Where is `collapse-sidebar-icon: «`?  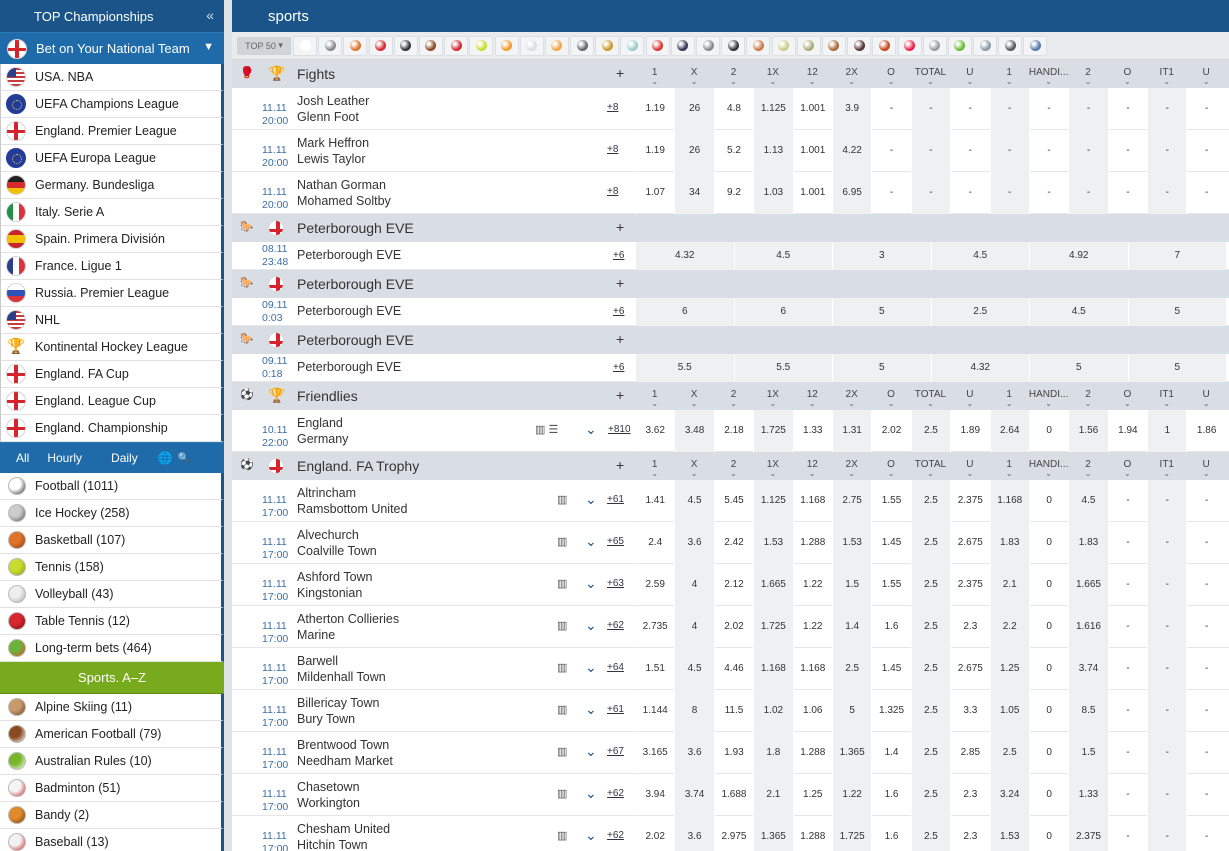 collapse-sidebar-icon: « is located at coordinates (210, 15).